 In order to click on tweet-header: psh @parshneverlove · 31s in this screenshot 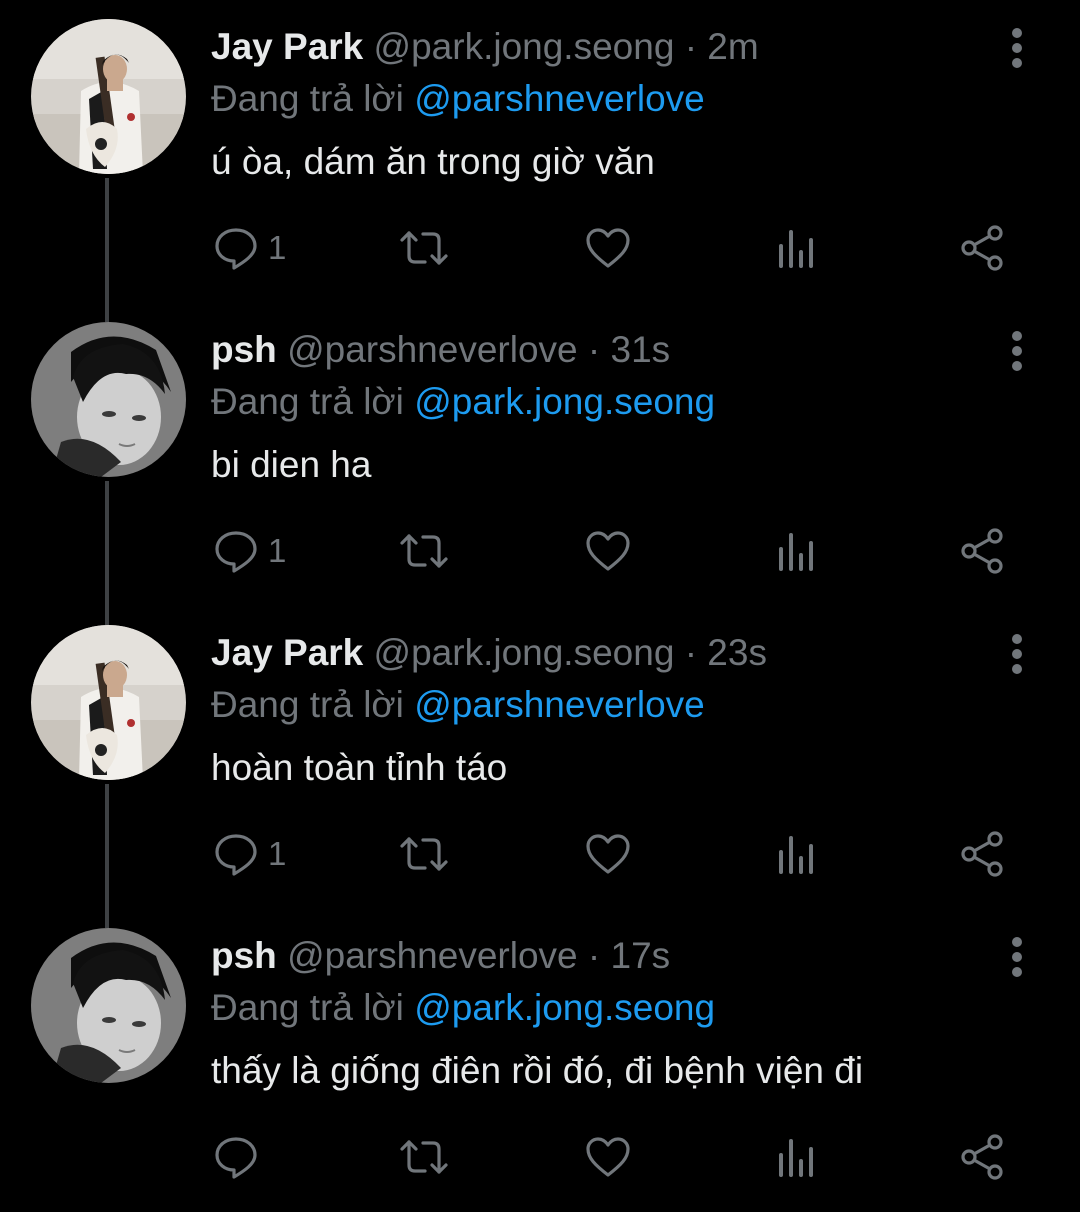, I will do `click(440, 350)`.